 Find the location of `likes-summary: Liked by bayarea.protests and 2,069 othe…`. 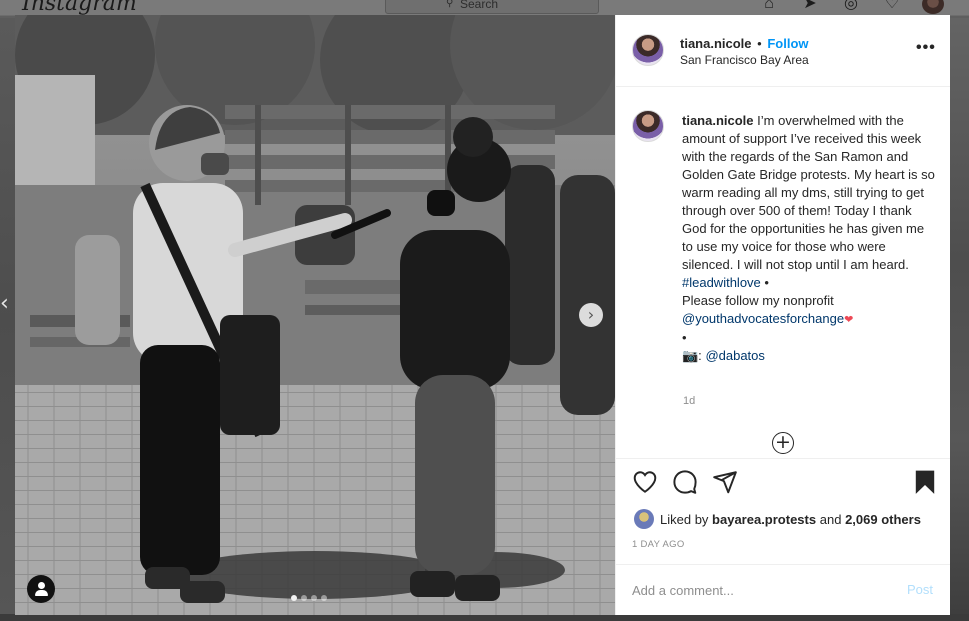

likes-summary: Liked by bayarea.protests and 2,069 othe… is located at coordinates (783, 520).